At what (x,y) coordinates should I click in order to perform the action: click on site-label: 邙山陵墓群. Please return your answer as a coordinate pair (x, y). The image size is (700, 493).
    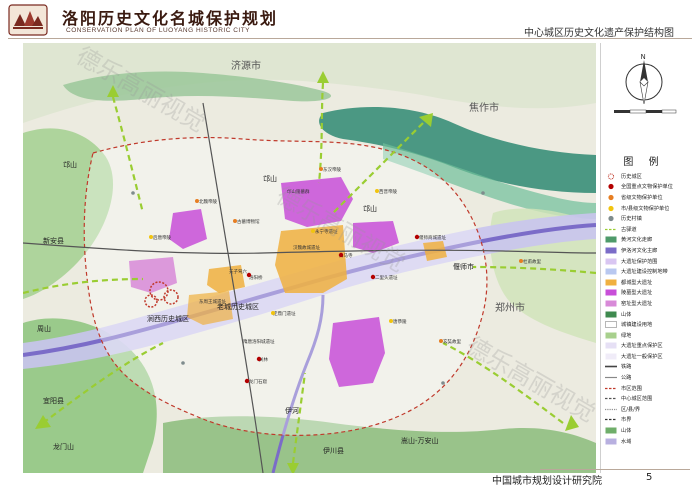
    Looking at the image, I should click on (298, 191).